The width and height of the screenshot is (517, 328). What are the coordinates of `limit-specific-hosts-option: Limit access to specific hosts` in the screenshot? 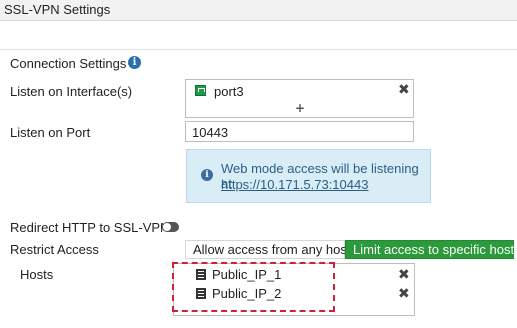 It's located at (431, 249).